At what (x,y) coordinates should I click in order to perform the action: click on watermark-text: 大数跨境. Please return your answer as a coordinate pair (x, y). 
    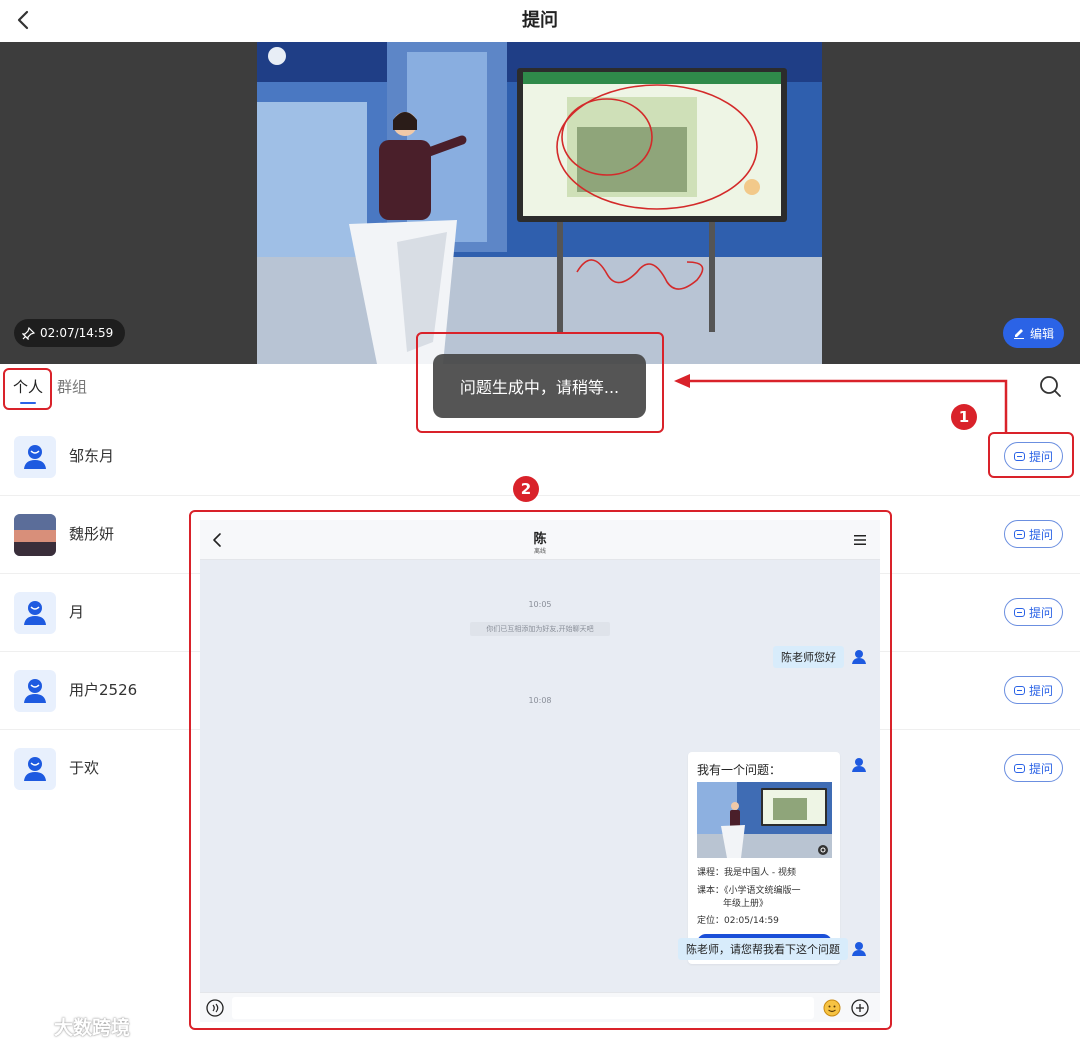
    Looking at the image, I should click on (92, 1027).